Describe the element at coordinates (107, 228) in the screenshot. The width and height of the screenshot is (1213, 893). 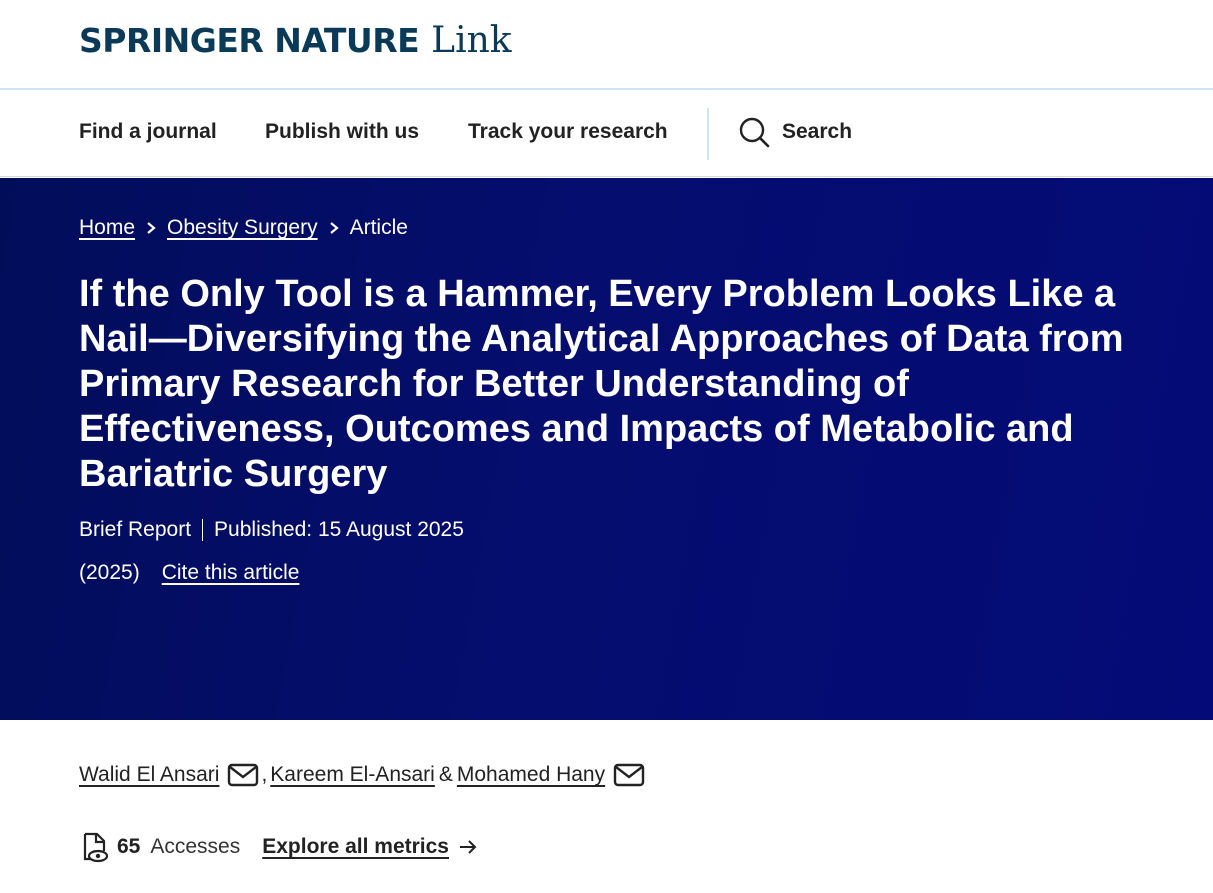
I see `breadcrumb-home: Home` at that location.